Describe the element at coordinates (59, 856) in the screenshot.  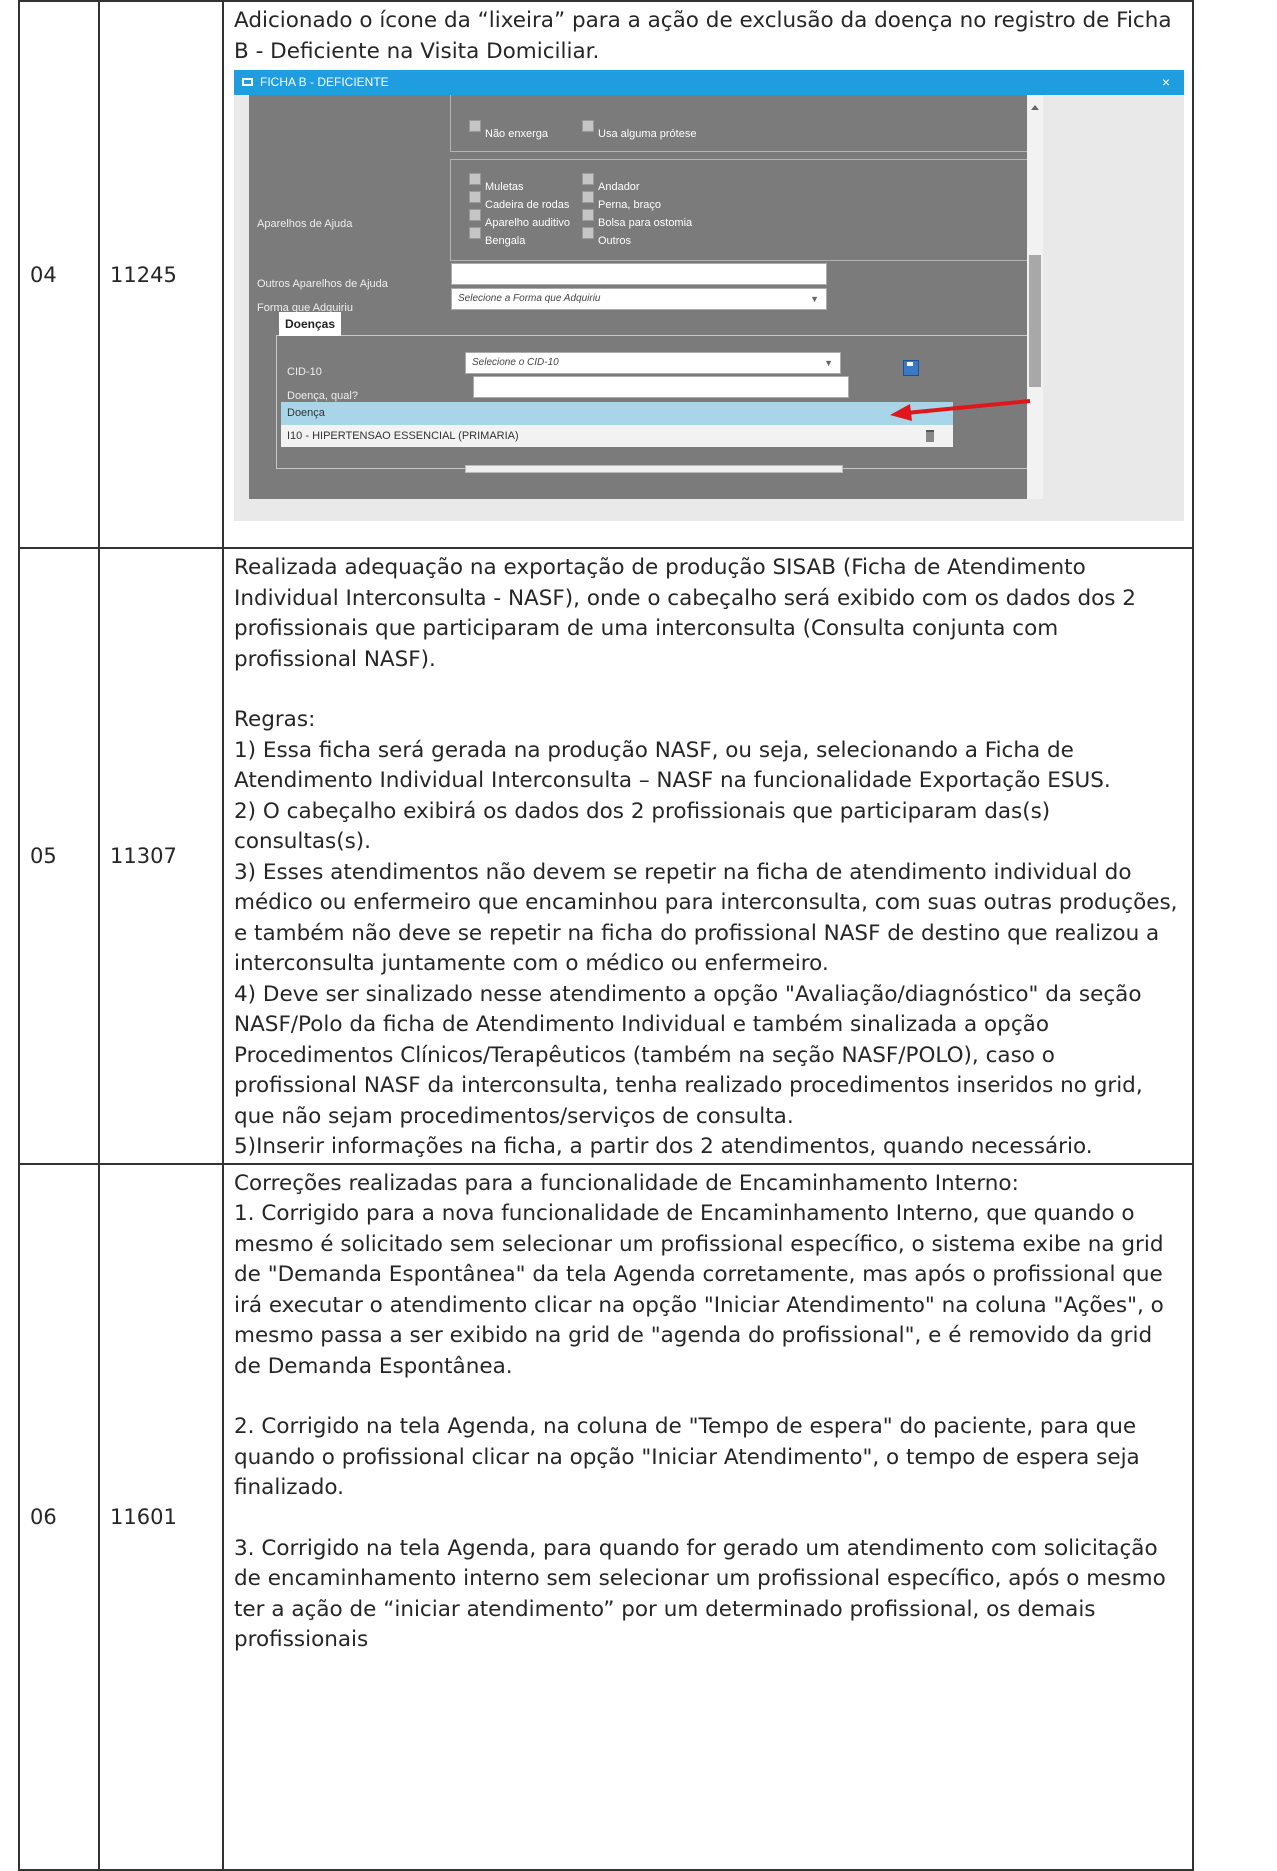
I see `row-number: 05` at that location.